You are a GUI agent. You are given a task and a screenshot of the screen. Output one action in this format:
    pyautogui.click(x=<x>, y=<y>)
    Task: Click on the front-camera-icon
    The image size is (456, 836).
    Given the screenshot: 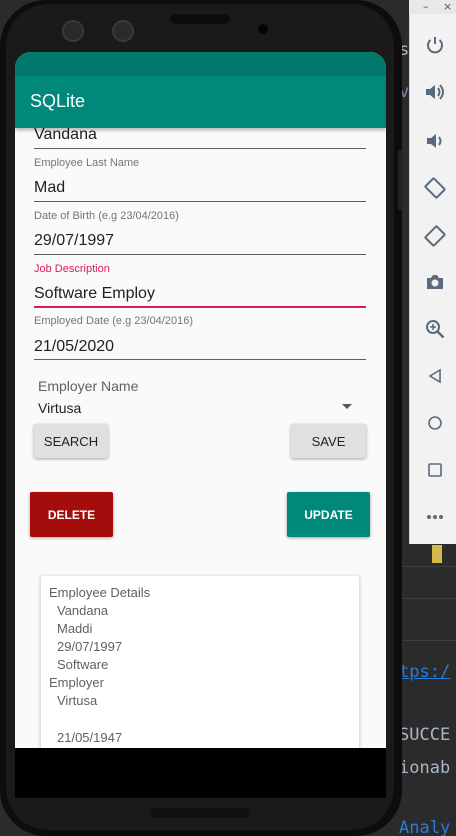 What is the action you would take?
    pyautogui.click(x=73, y=31)
    